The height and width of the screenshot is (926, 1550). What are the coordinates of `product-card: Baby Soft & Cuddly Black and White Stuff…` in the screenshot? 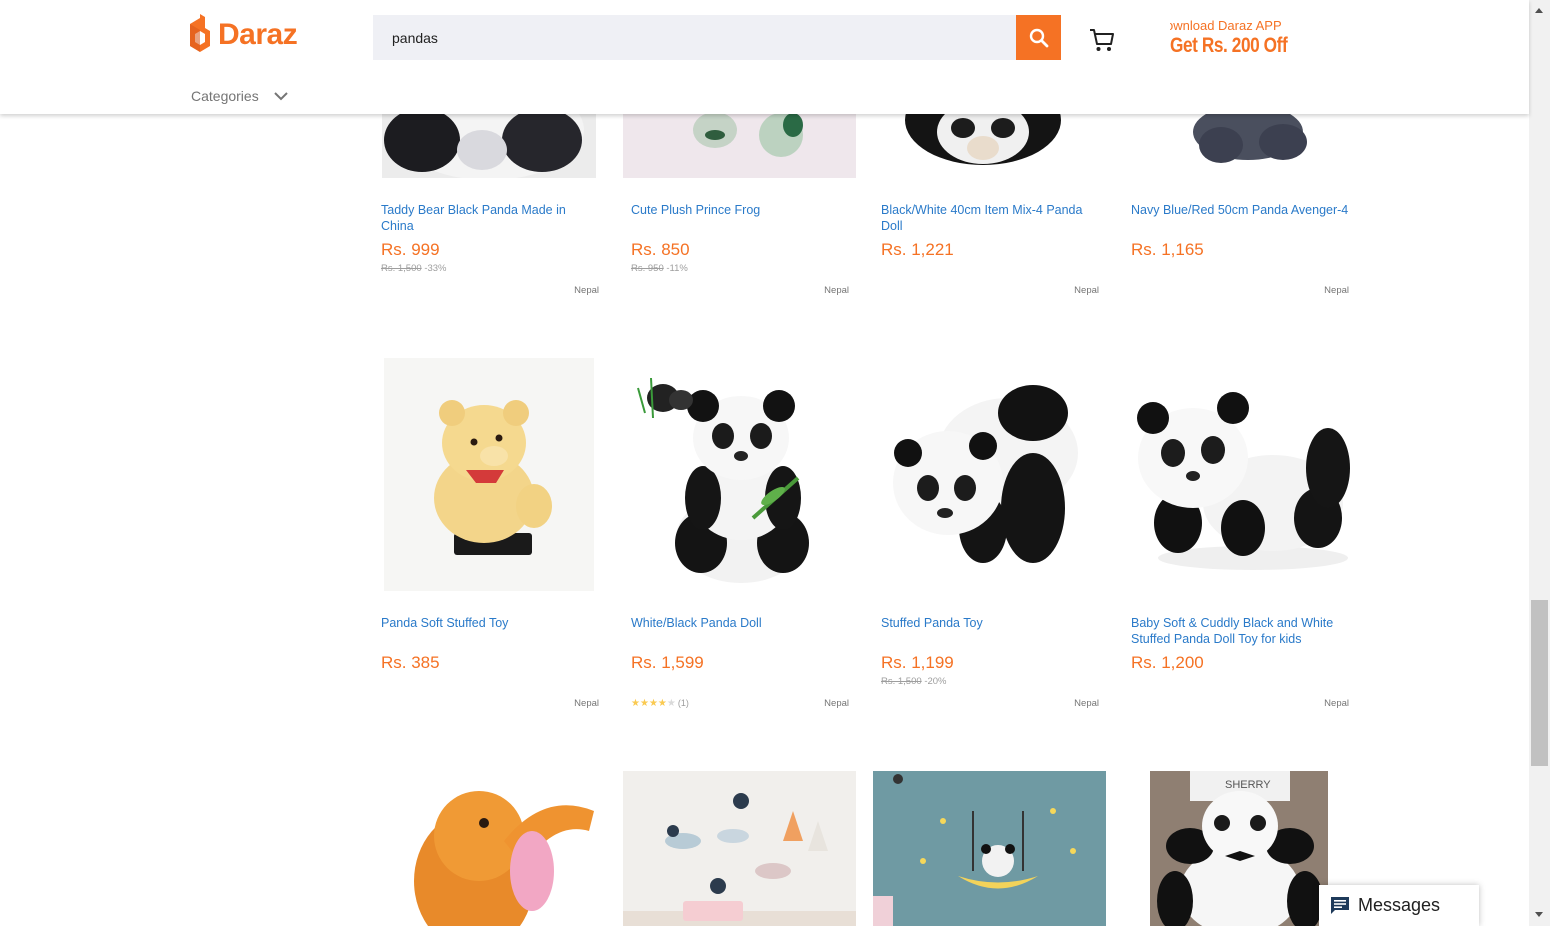 It's located at (1244, 538).